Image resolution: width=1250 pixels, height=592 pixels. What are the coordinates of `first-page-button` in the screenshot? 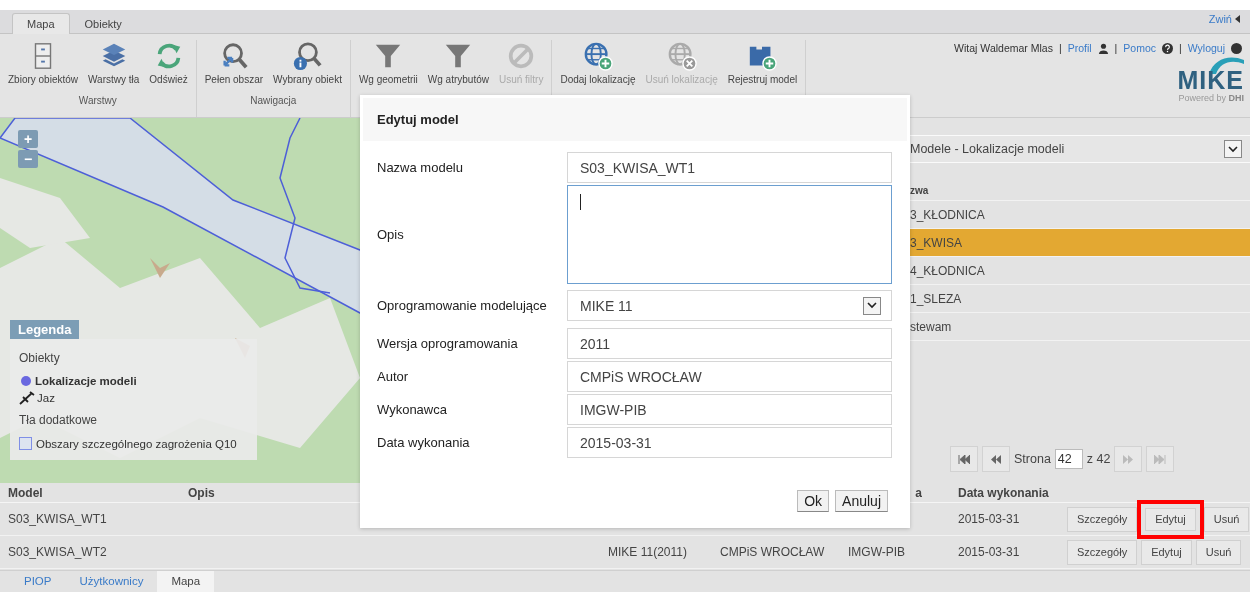 It's located at (964, 459).